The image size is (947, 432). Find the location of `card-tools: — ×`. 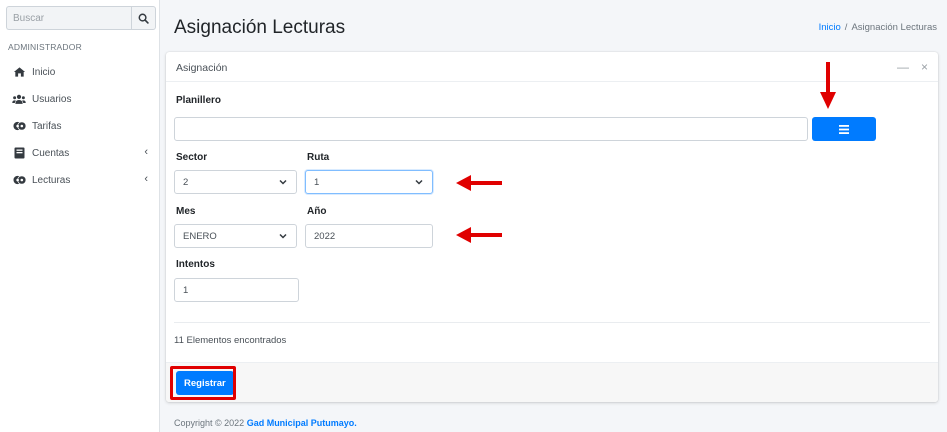

card-tools: — × is located at coordinates (912, 67).